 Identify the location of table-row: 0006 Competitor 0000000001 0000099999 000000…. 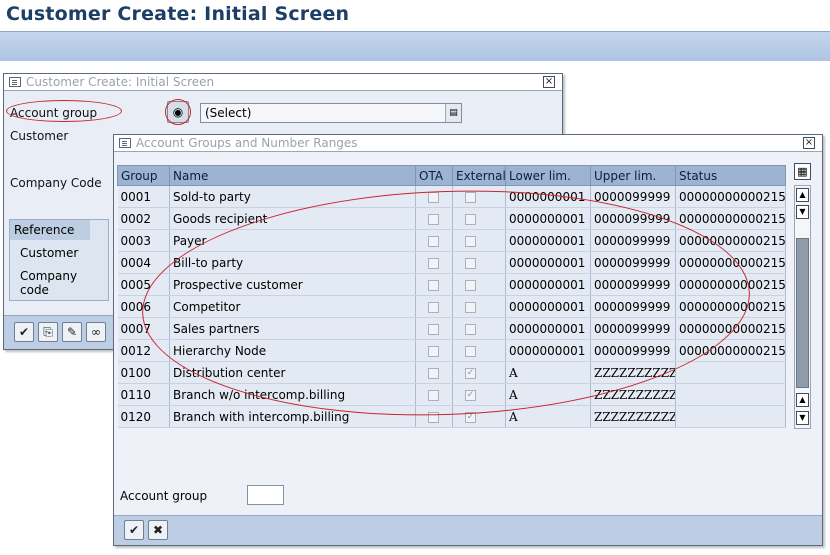
(451, 306).